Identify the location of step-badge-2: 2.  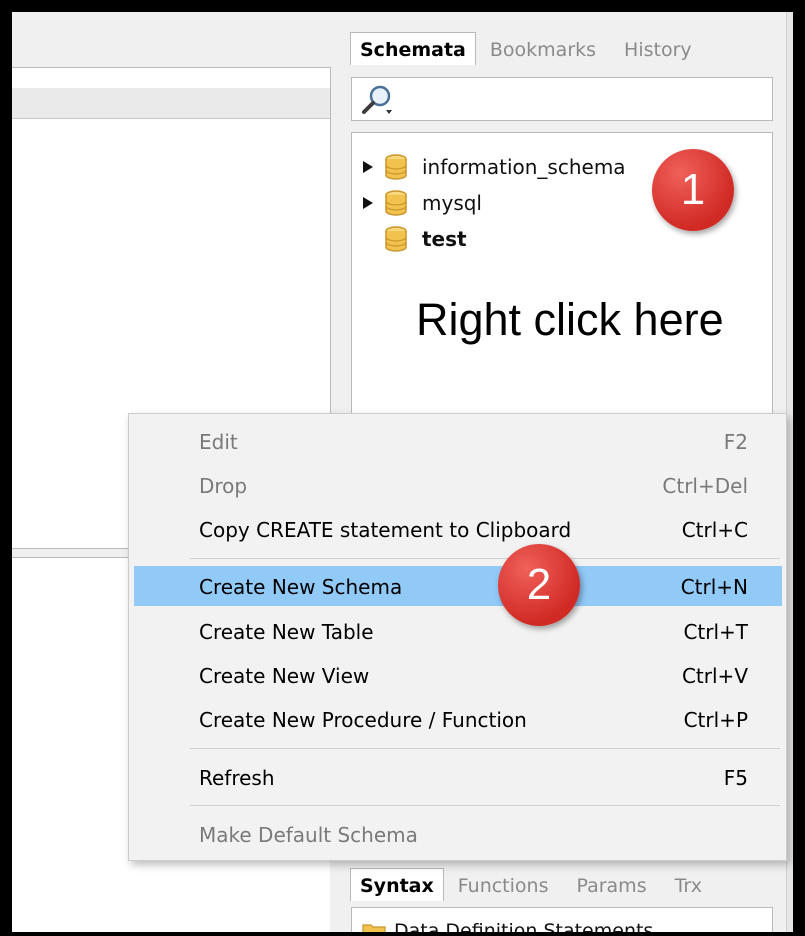
(539, 585).